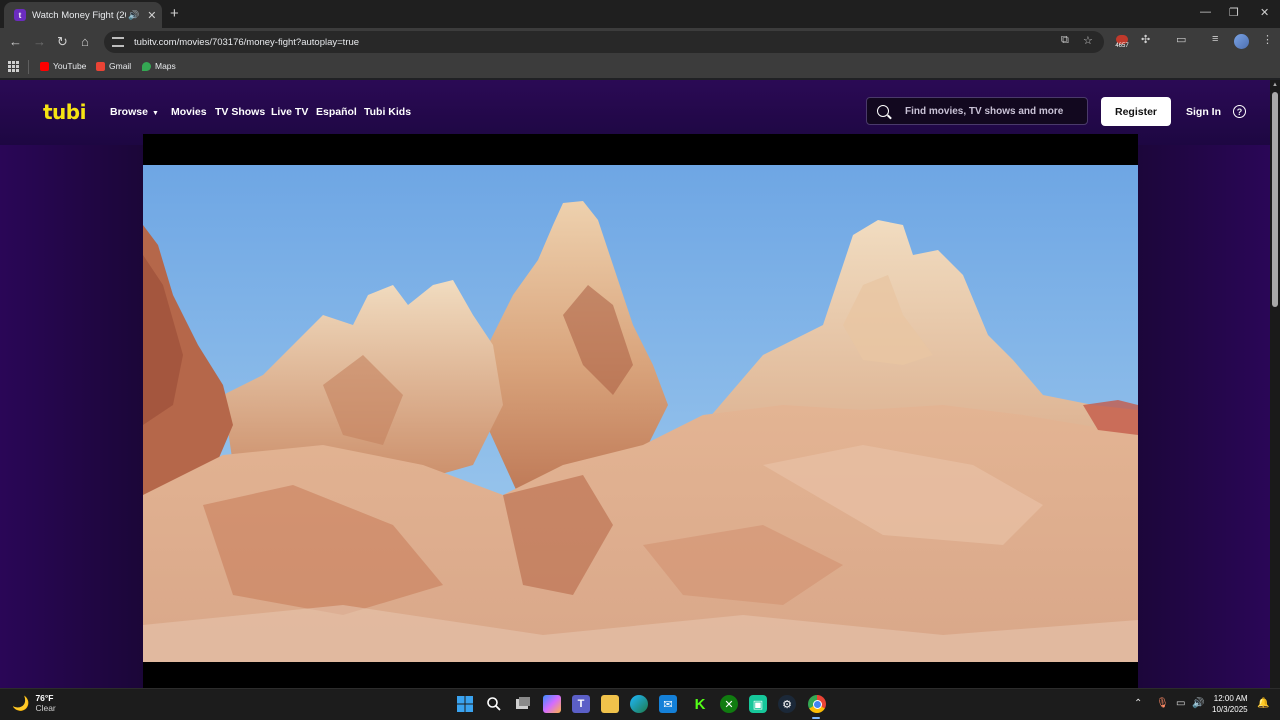  What do you see at coordinates (1122, 42) in the screenshot?
I see `extension-badge-icon: 4657` at bounding box center [1122, 42].